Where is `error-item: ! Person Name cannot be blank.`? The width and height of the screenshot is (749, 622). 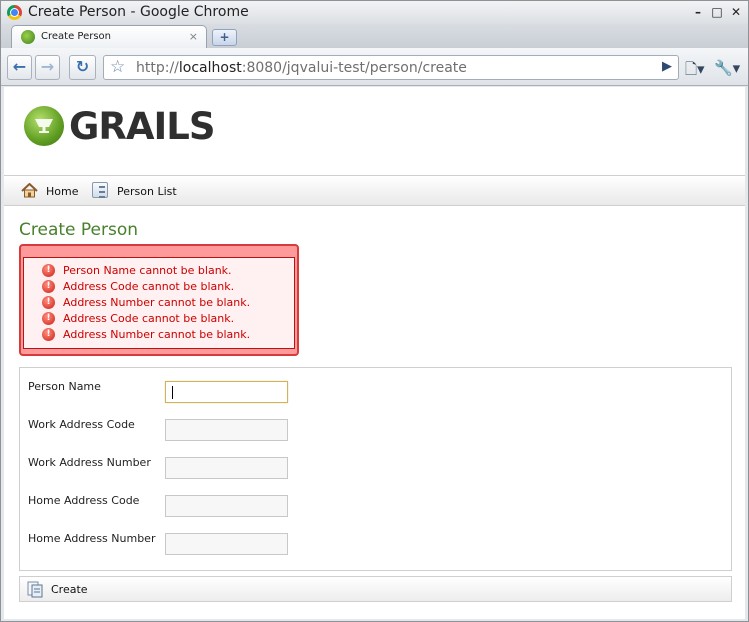
error-item: ! Person Name cannot be blank. is located at coordinates (168, 270).